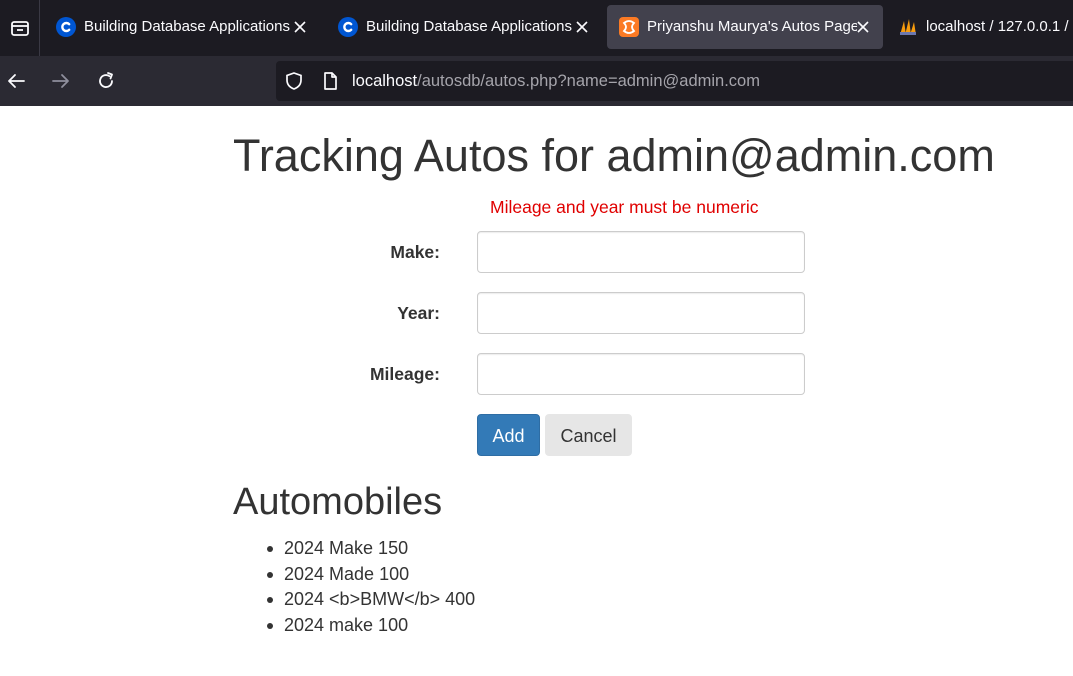  What do you see at coordinates (641, 252) in the screenshot?
I see `make-input` at bounding box center [641, 252].